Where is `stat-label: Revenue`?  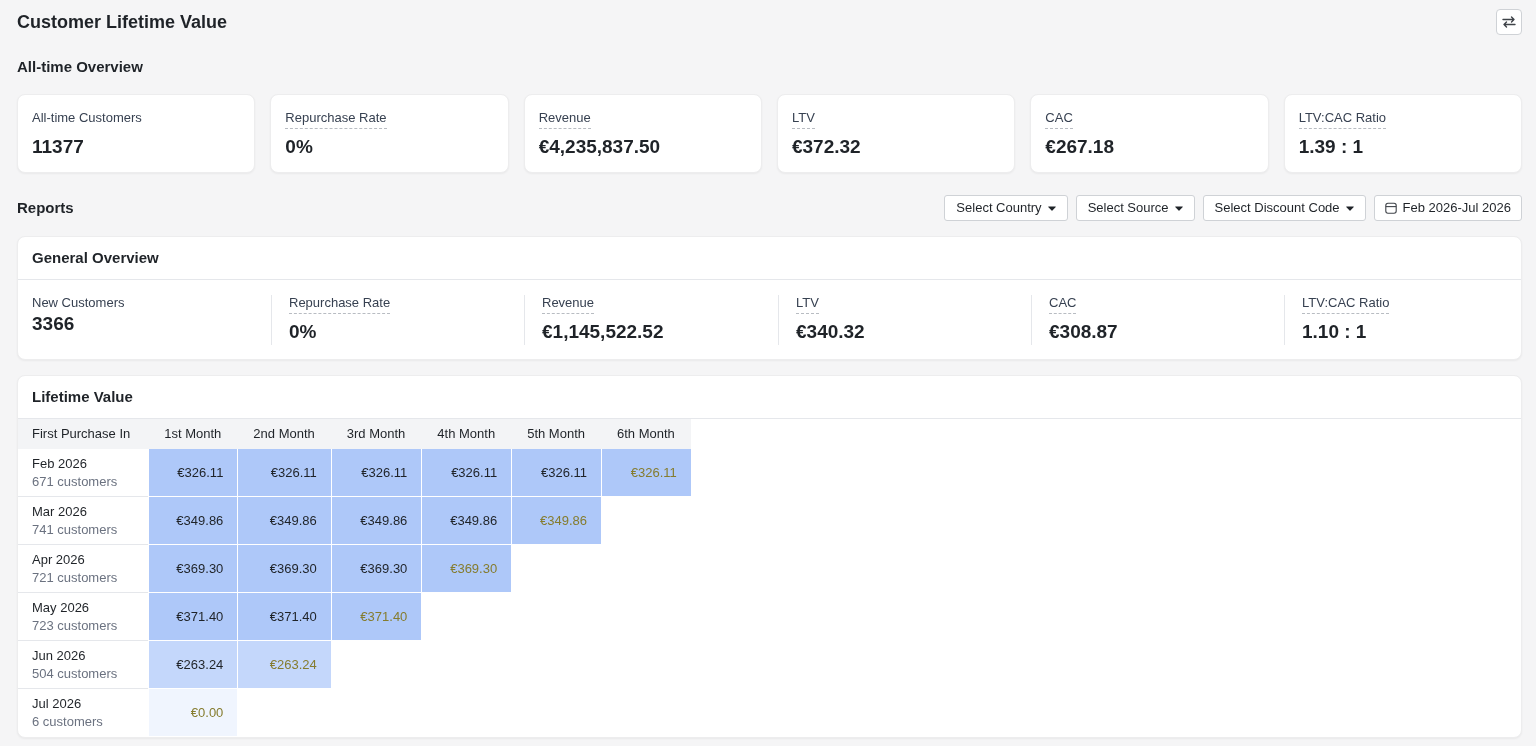
stat-label: Revenue is located at coordinates (564, 119).